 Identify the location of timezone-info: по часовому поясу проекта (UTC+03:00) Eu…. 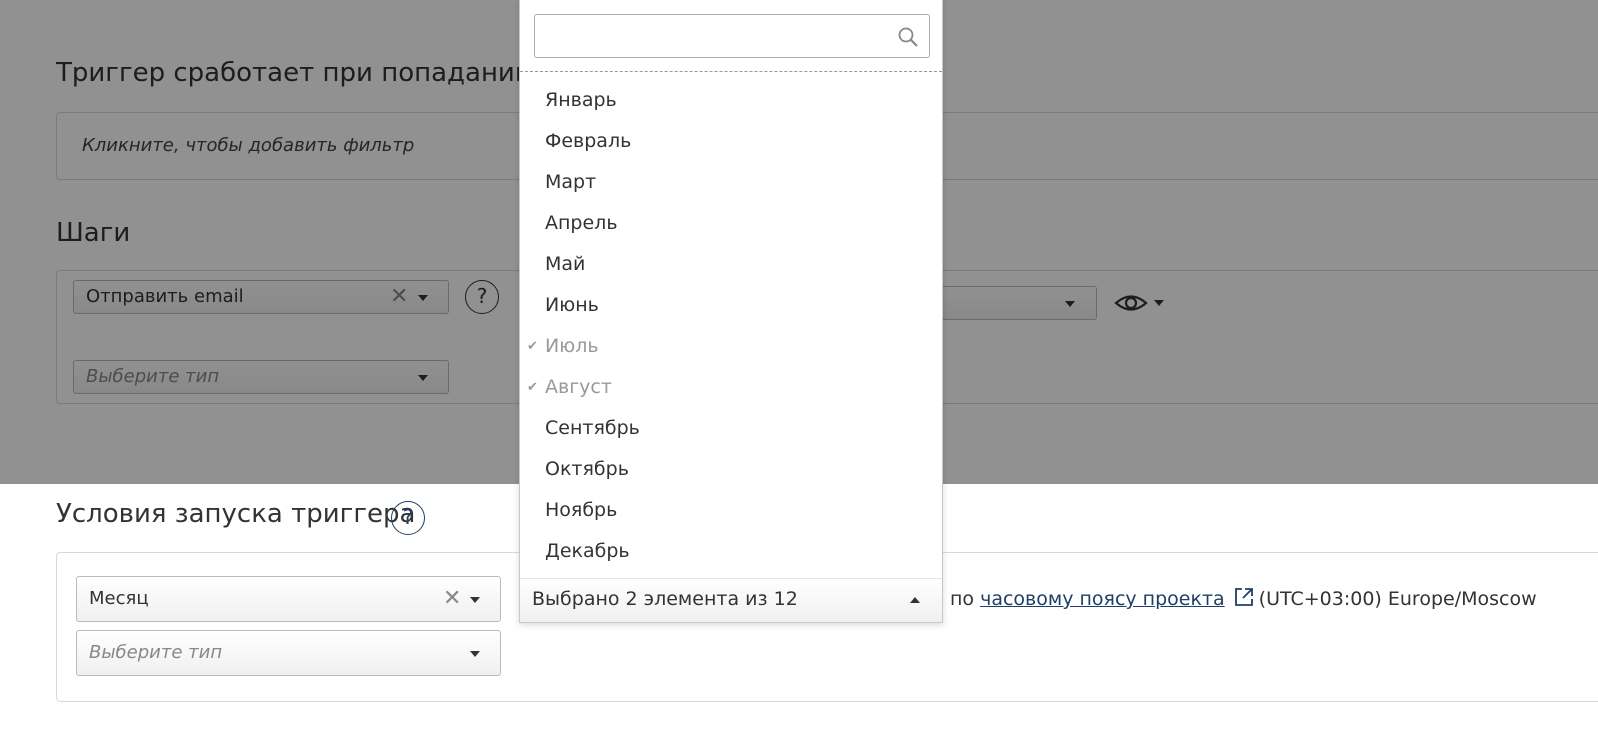
(1243, 598).